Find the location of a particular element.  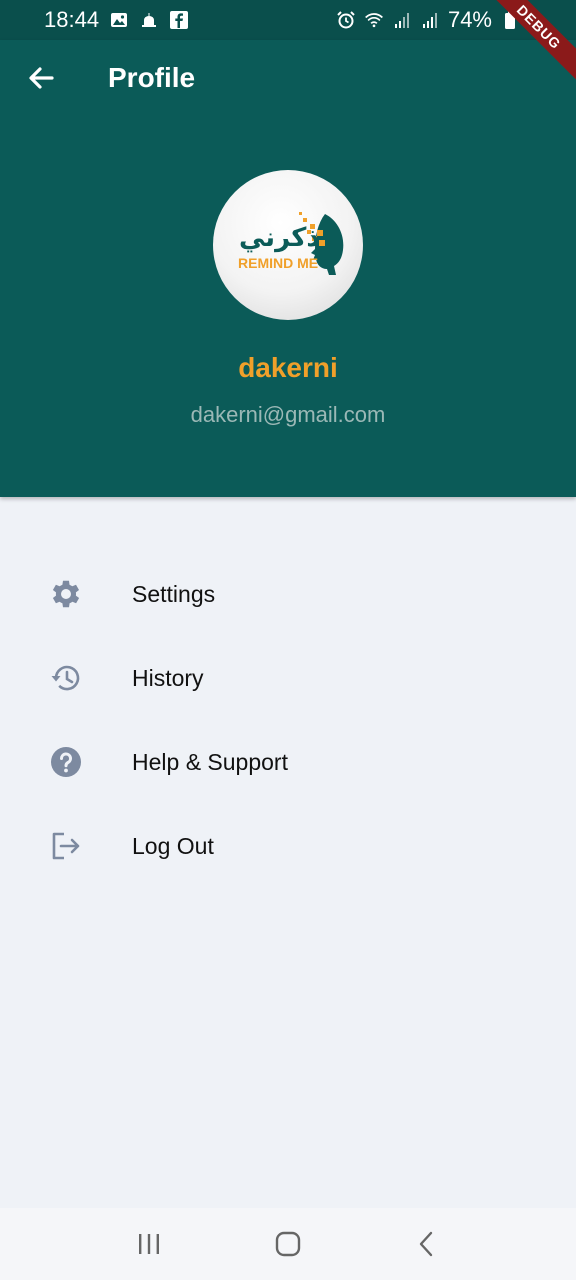

svg-text: ذكرني is located at coordinates (279, 238).